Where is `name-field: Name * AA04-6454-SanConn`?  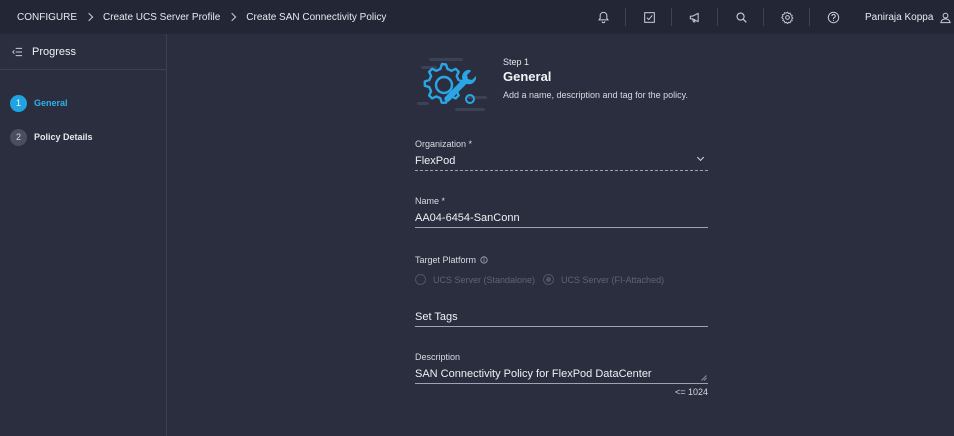 name-field: Name * AA04-6454-SanConn is located at coordinates (561, 212).